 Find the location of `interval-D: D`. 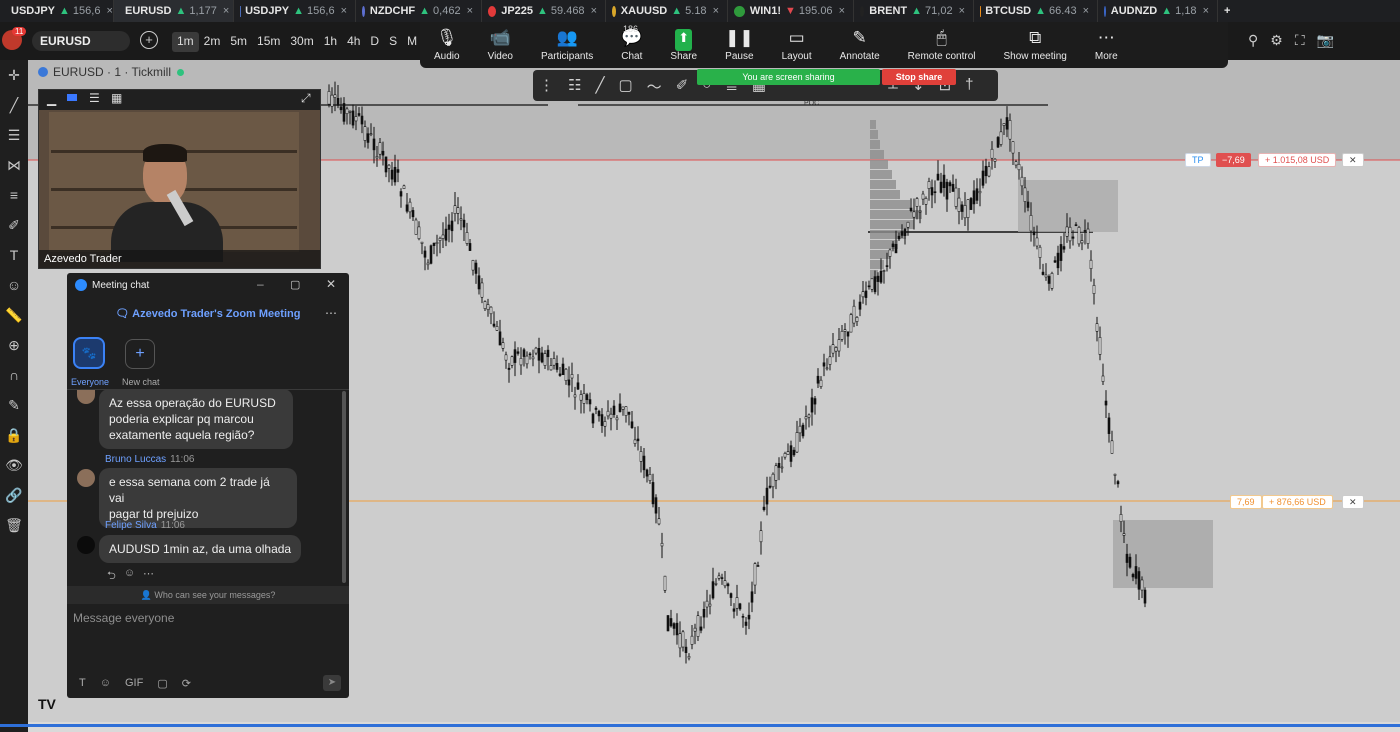

interval-D: D is located at coordinates (374, 42).